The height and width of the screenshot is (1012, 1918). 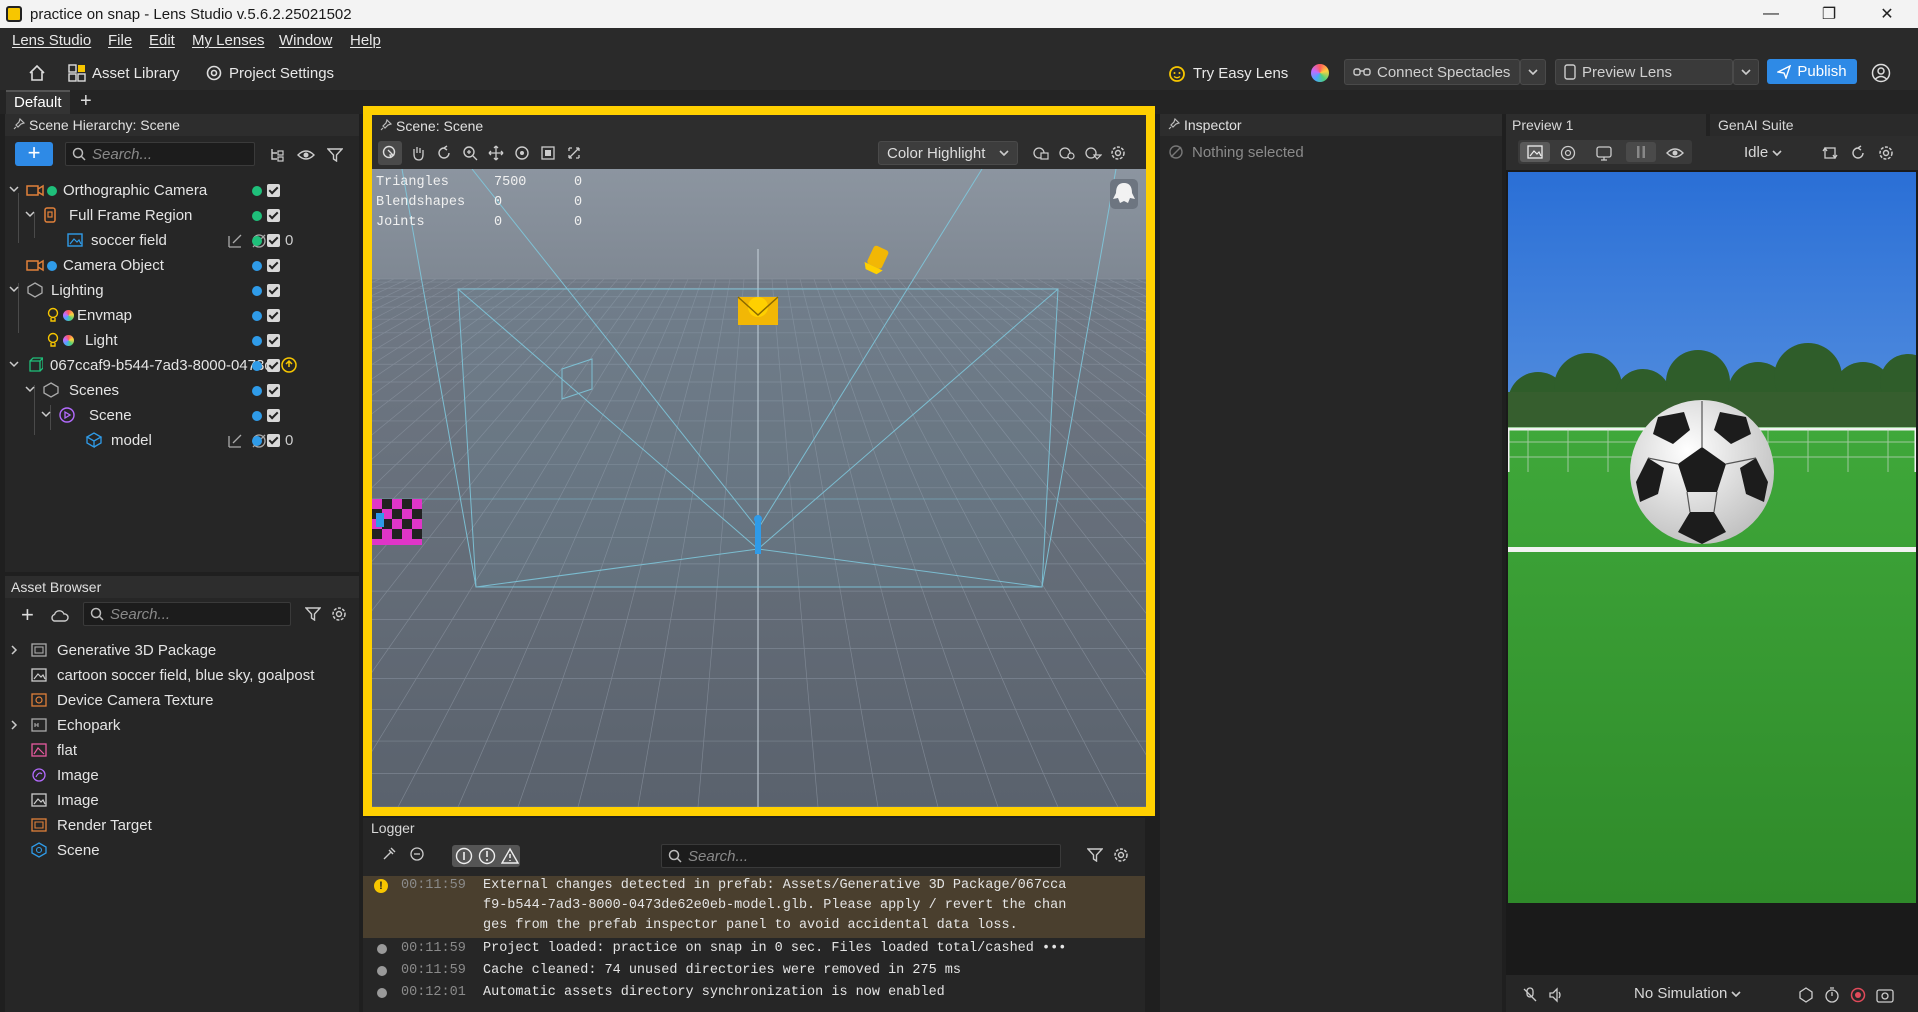 What do you see at coordinates (389, 854) in the screenshot?
I see `clear-log-icon` at bounding box center [389, 854].